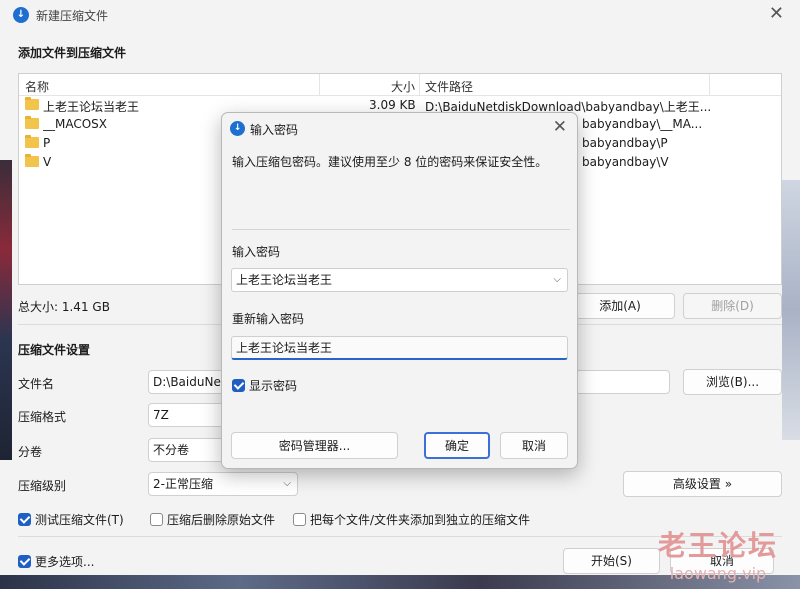 This screenshot has width=800, height=589. Describe the element at coordinates (79, 520) in the screenshot. I see `test-archive-label: 测试压缩文件(T)` at that location.